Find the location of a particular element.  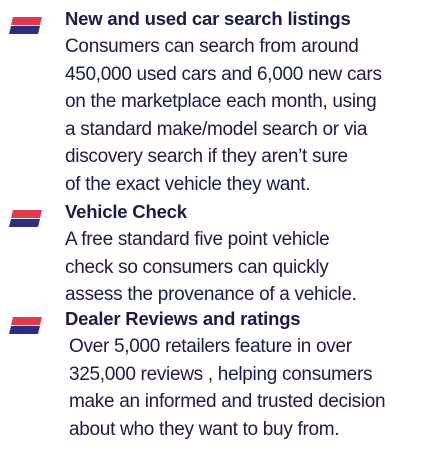

feature-title: New and used car search listings is located at coordinates (208, 18).